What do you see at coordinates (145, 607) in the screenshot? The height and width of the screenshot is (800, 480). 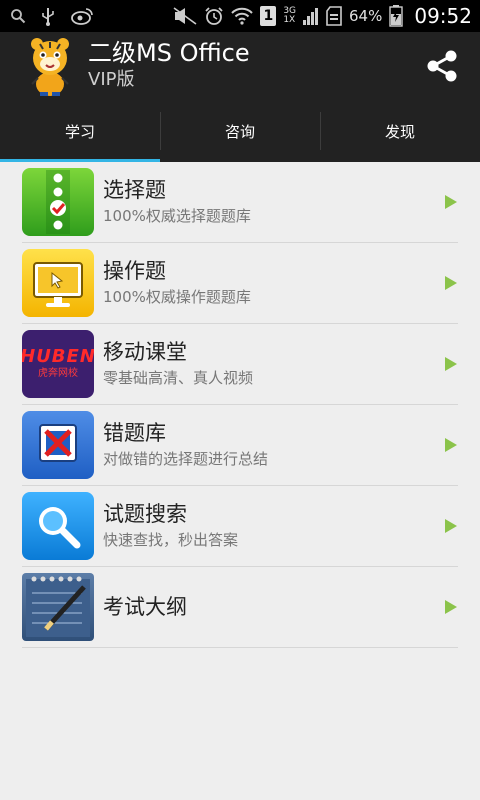 I see `item-title: 考试大纲` at bounding box center [145, 607].